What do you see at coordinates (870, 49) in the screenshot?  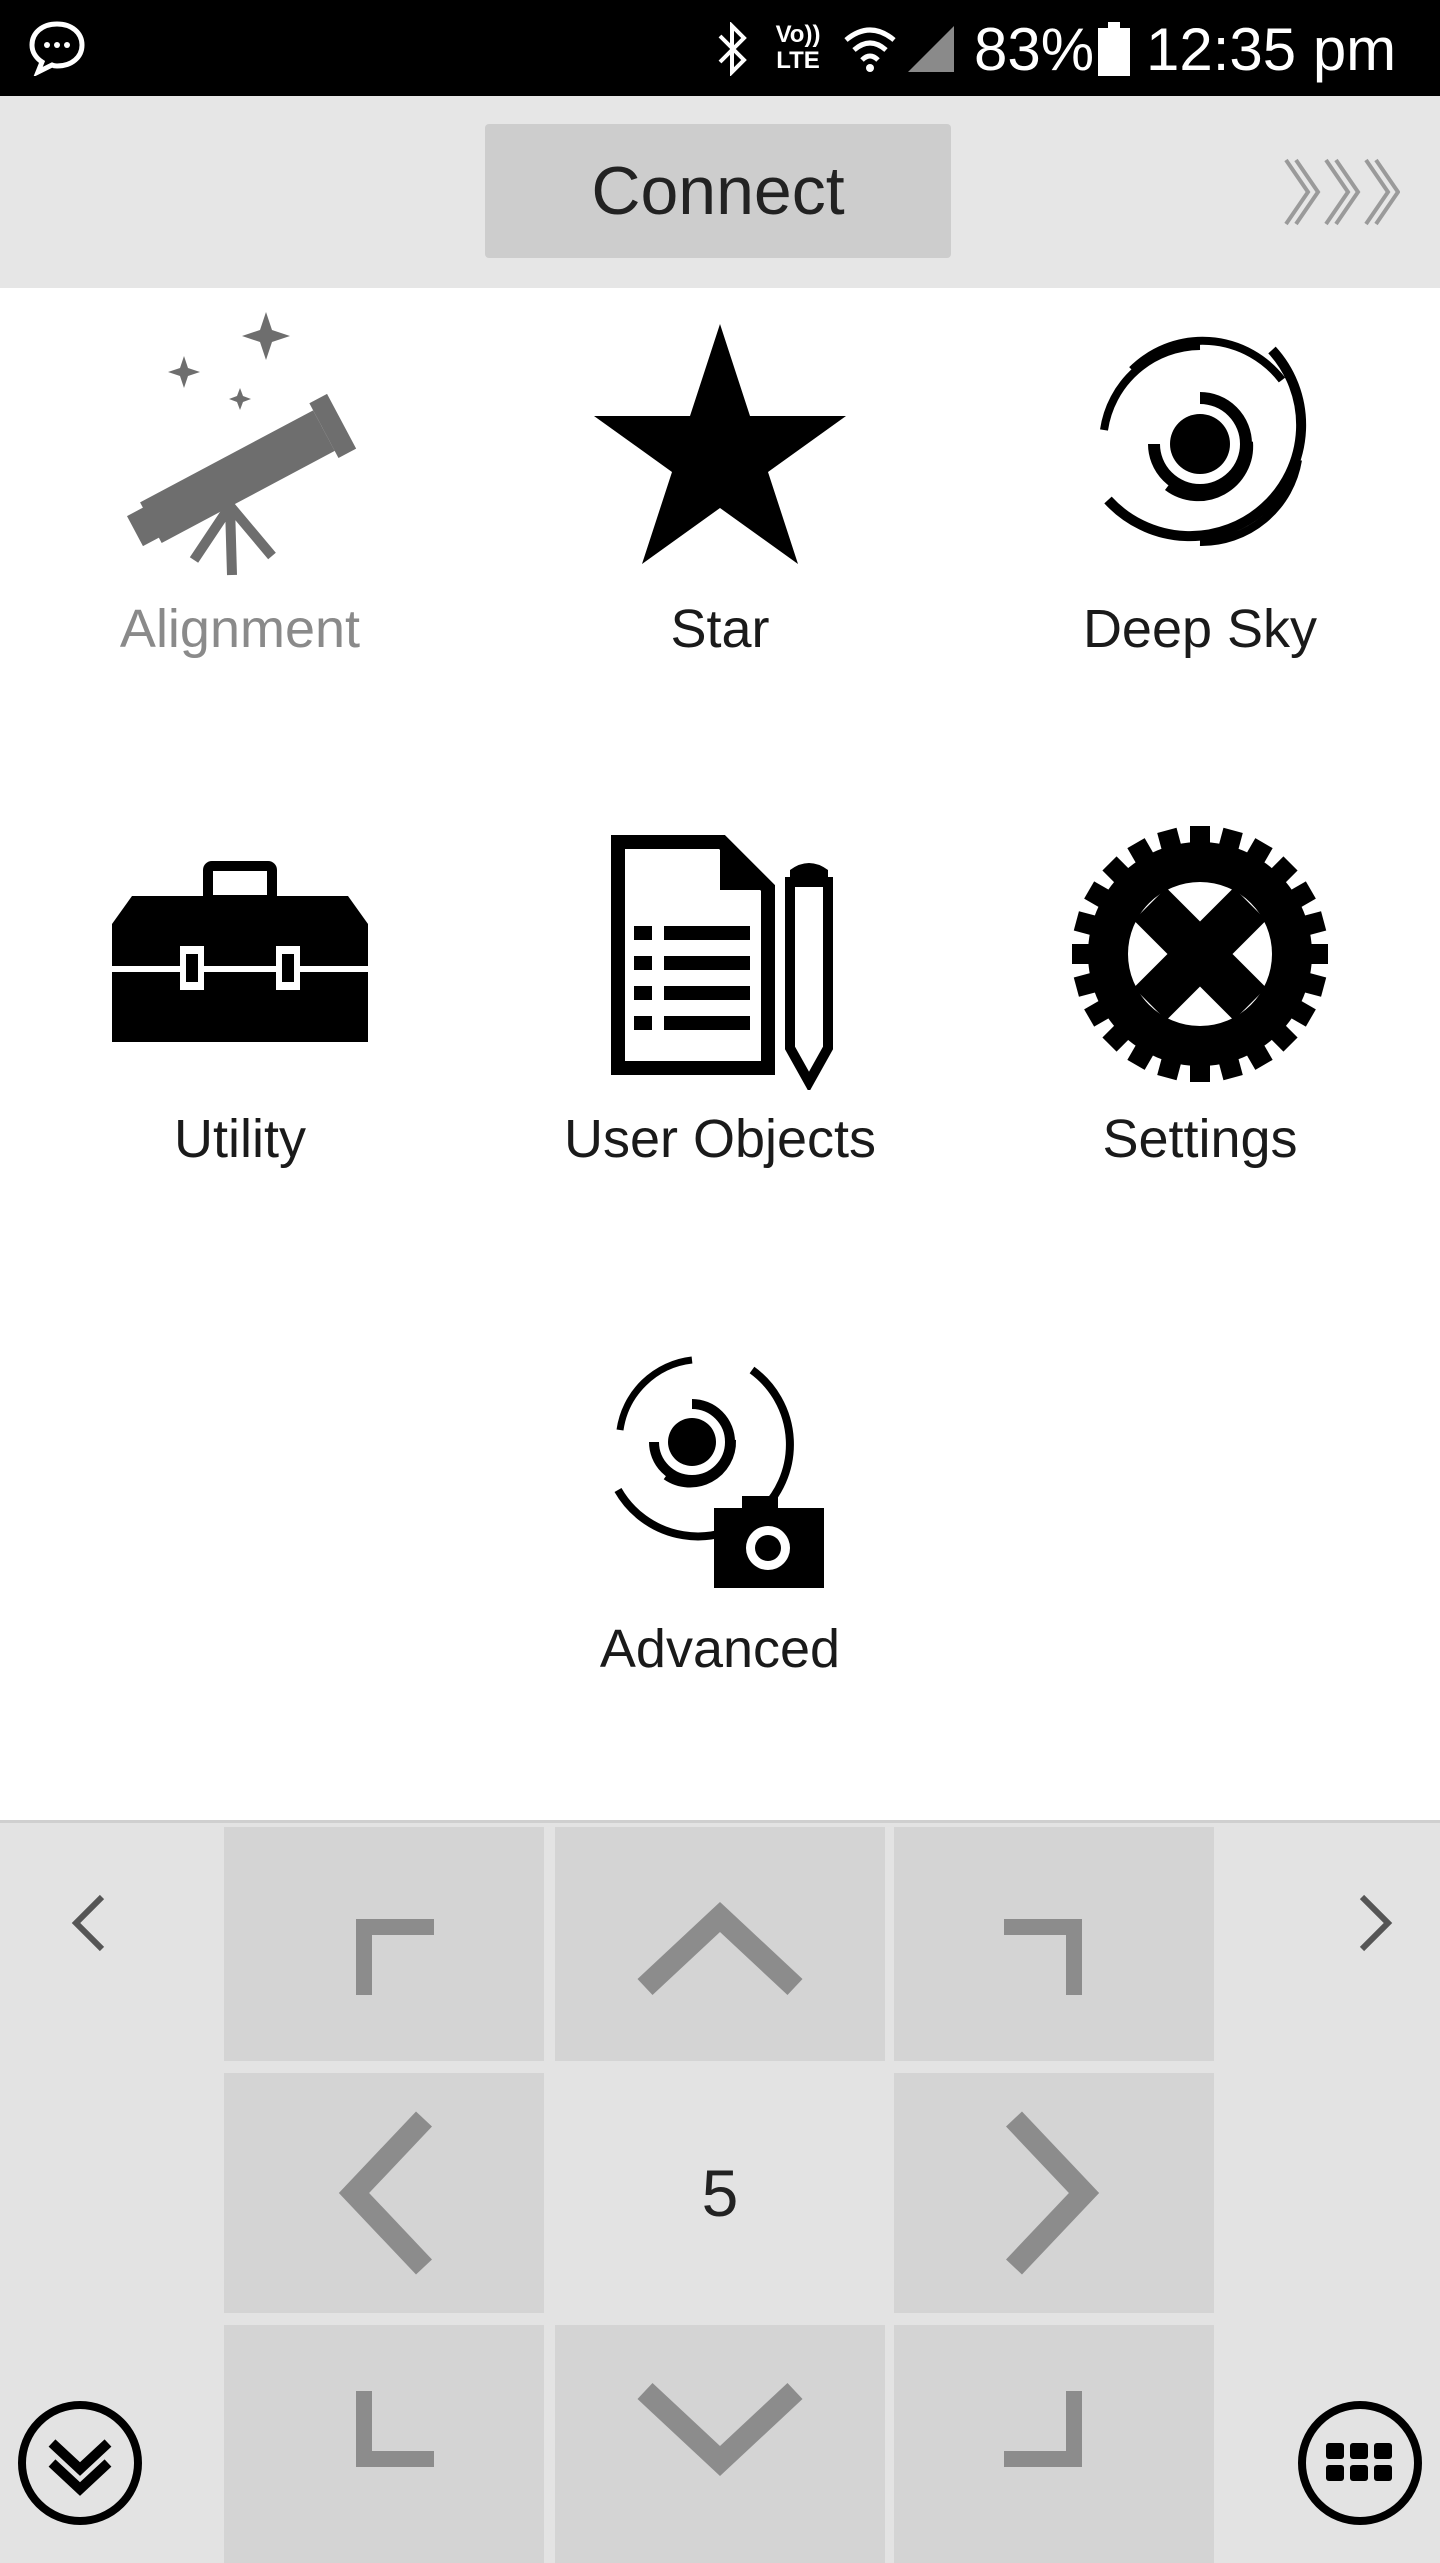 I see `wifi-icon` at bounding box center [870, 49].